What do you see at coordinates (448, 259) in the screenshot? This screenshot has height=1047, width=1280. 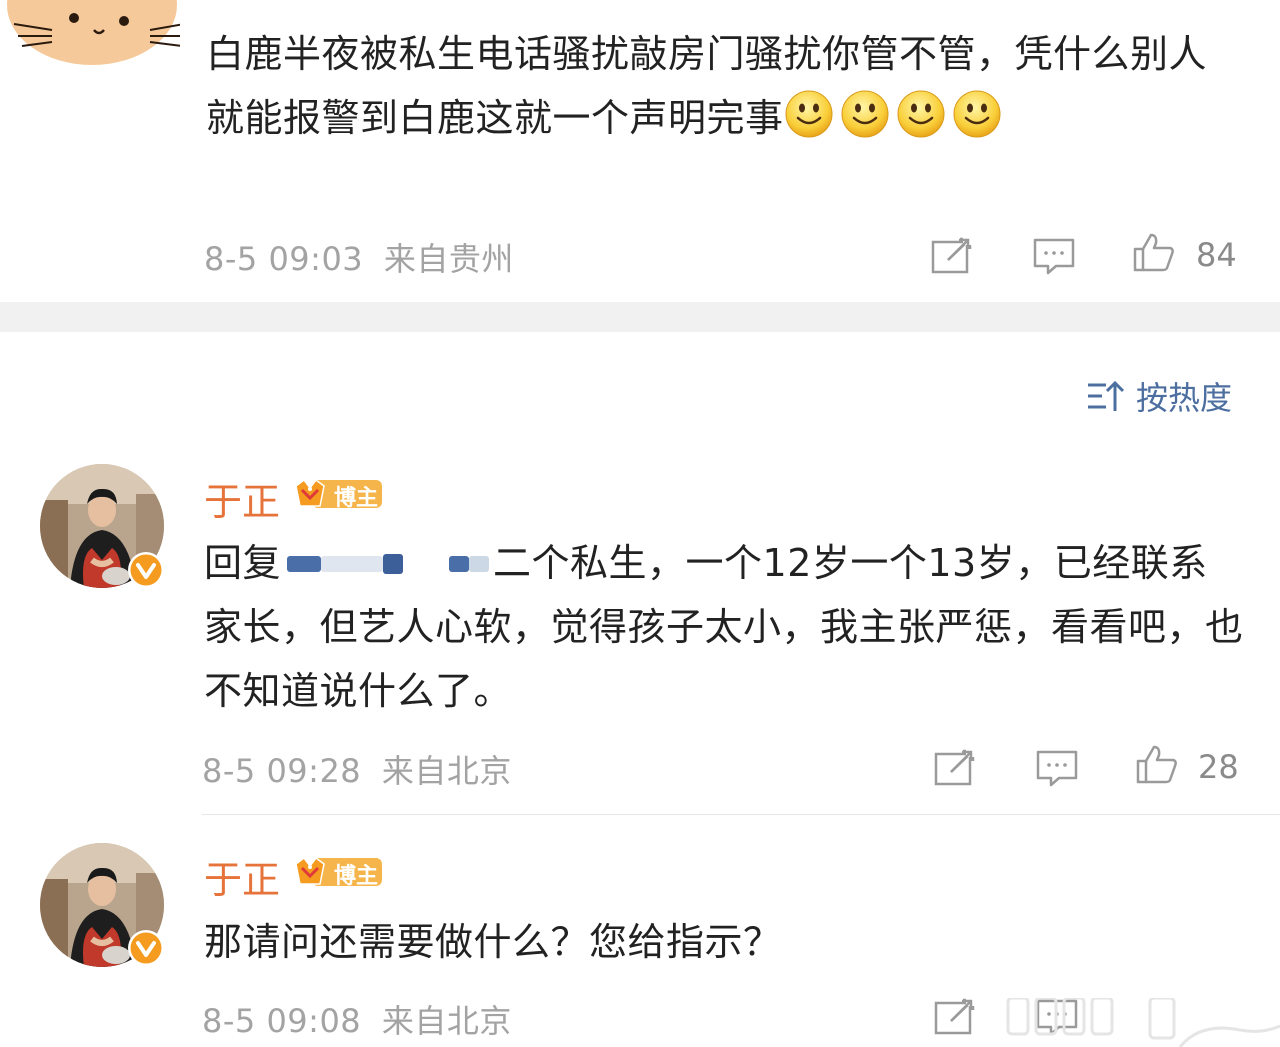 I see `comment-location: 来自贵州` at bounding box center [448, 259].